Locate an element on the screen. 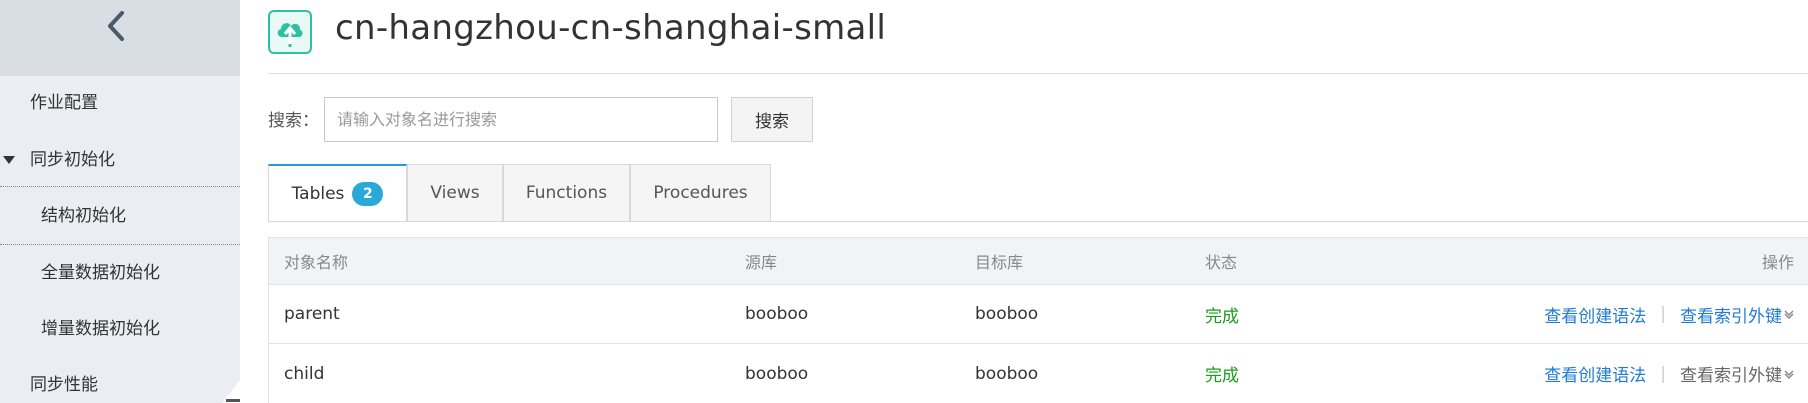  tab-label: Views is located at coordinates (455, 193).